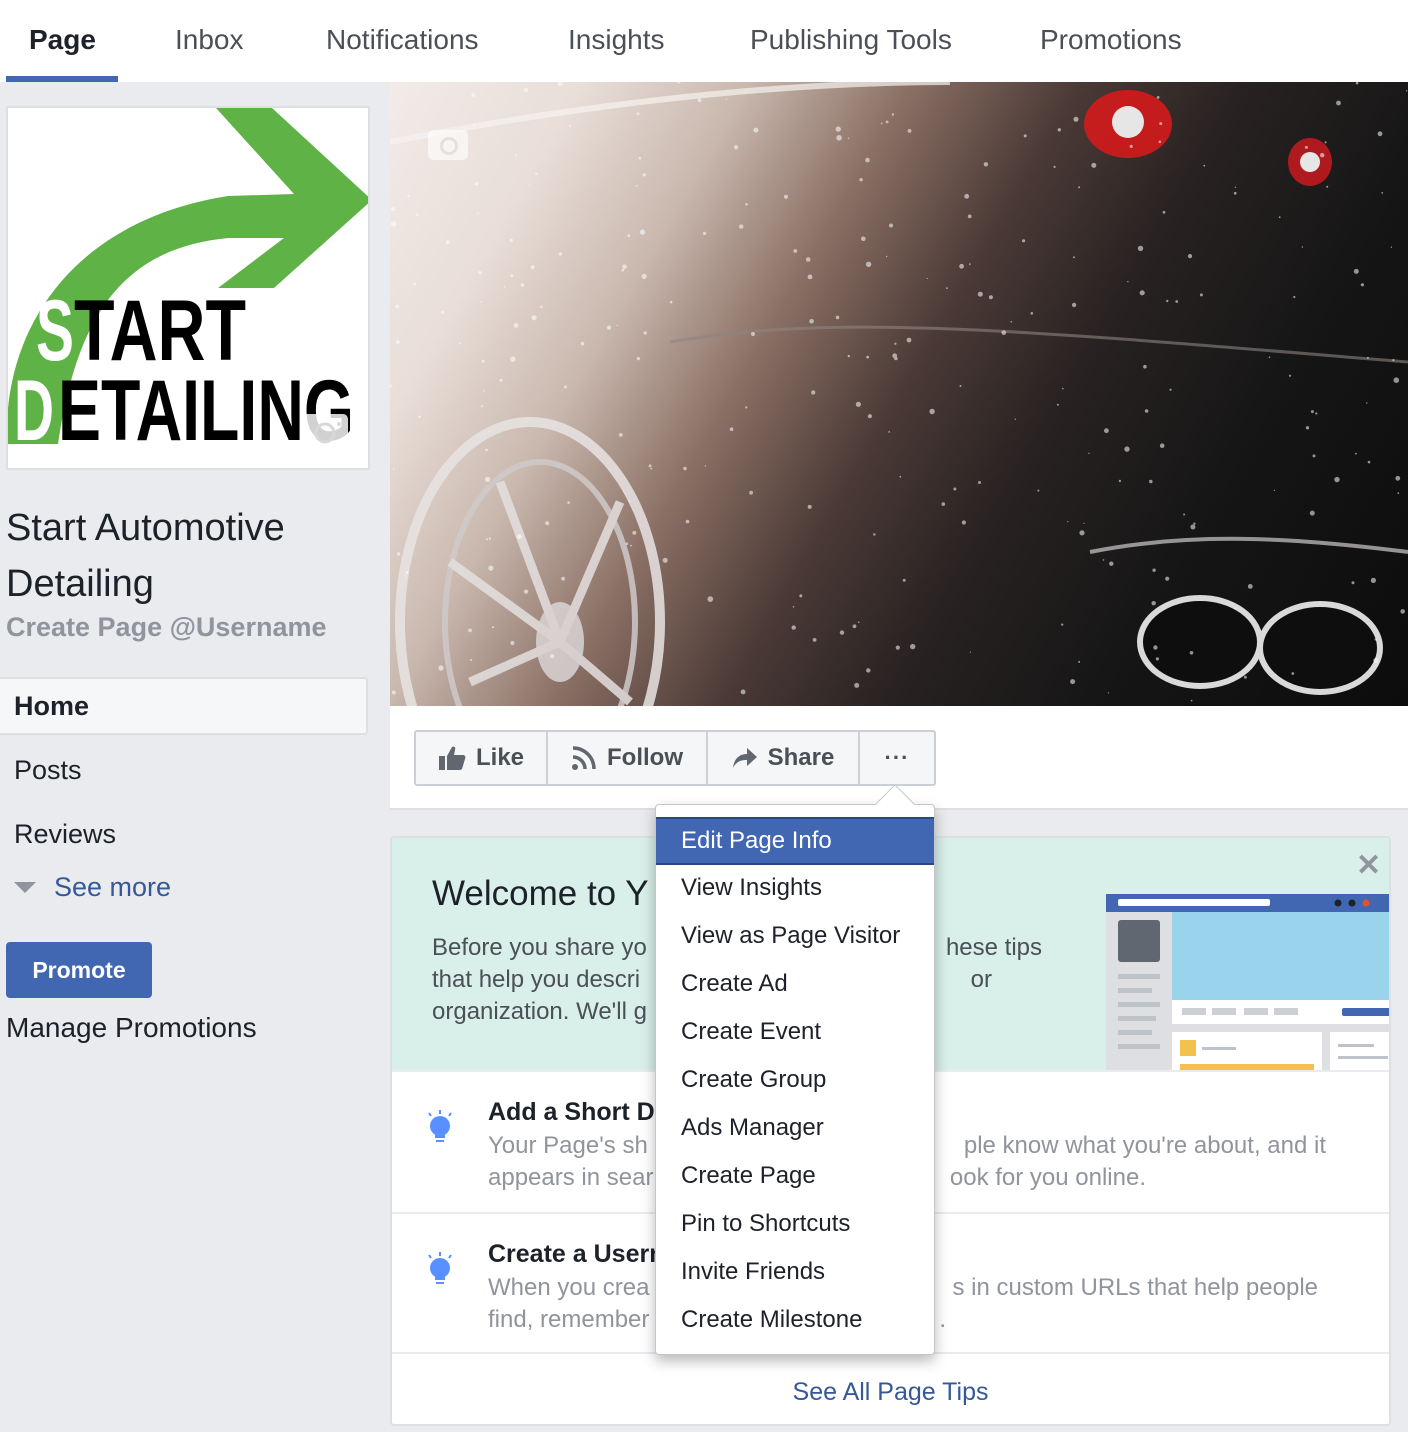 The image size is (1408, 1432). What do you see at coordinates (402, 40) in the screenshot?
I see `tab-notifications: Notifications` at bounding box center [402, 40].